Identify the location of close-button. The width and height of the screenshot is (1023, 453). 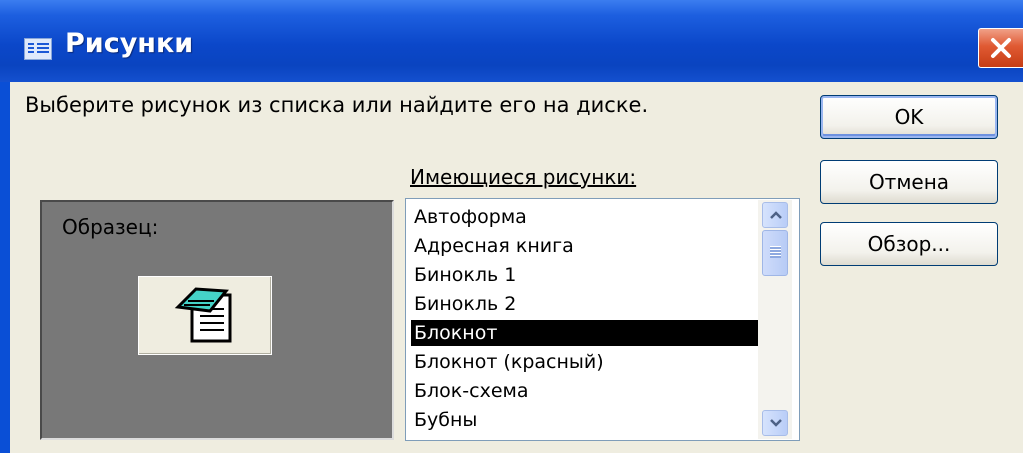
(1000, 48).